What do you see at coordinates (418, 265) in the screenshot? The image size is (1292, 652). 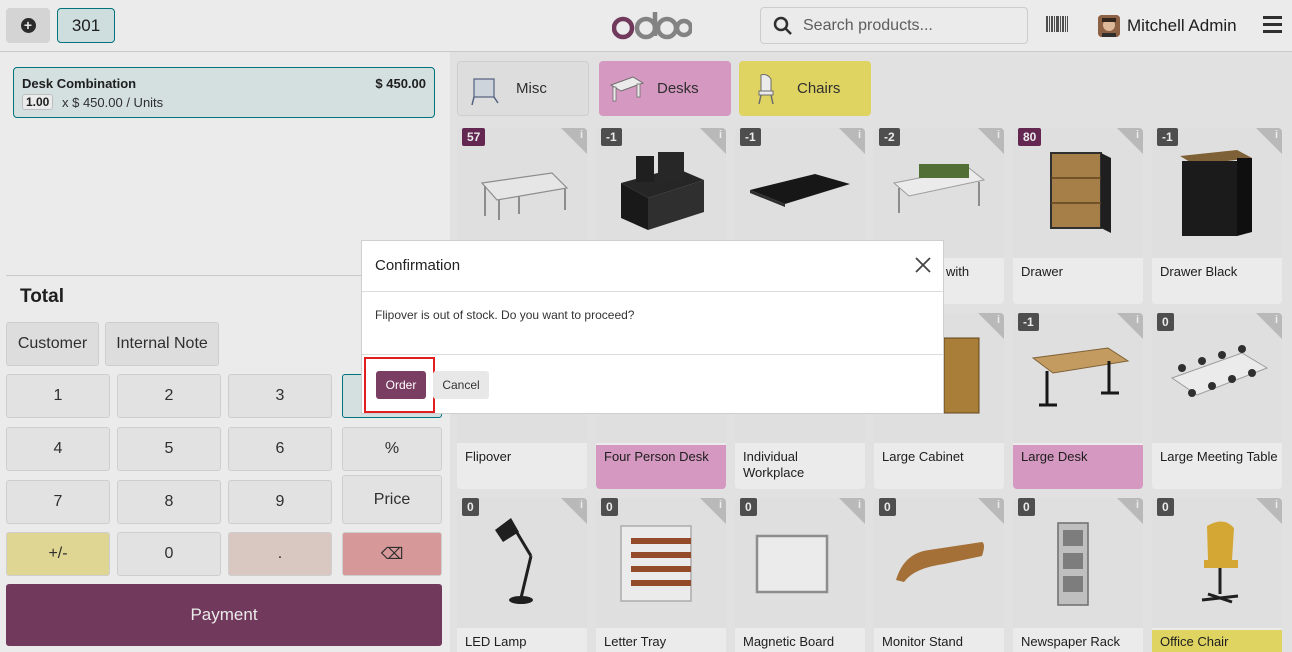 I see `dialog-title: Confirmation` at bounding box center [418, 265].